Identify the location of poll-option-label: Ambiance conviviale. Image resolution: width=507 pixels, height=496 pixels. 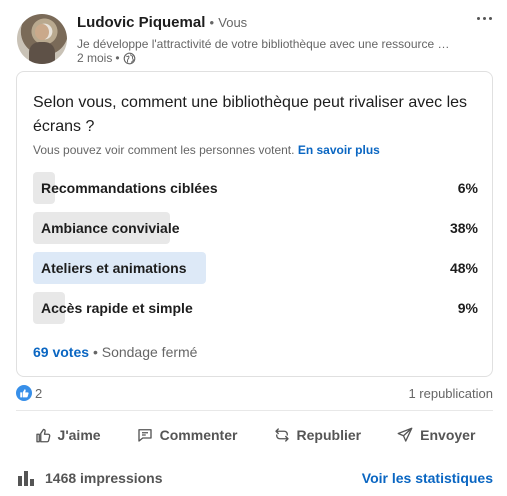
(110, 228).